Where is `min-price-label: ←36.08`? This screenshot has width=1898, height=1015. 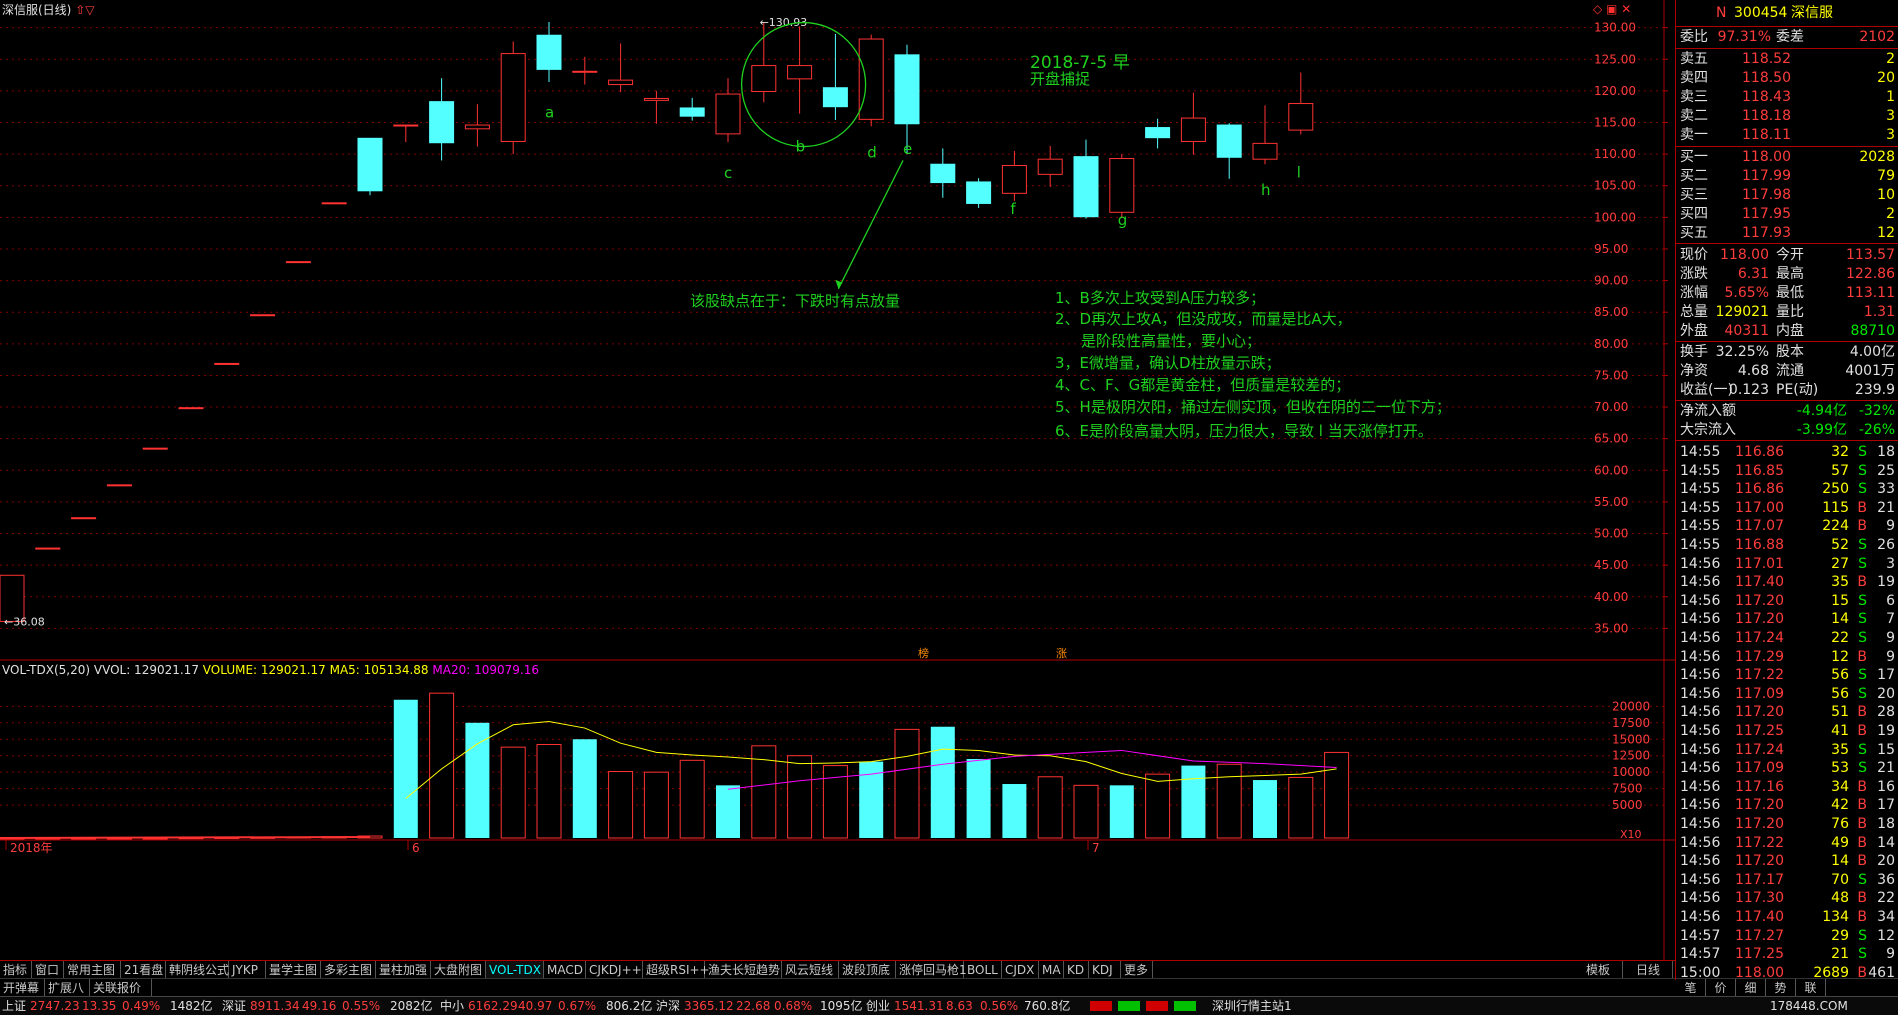
min-price-label: ←36.08 is located at coordinates (24, 622).